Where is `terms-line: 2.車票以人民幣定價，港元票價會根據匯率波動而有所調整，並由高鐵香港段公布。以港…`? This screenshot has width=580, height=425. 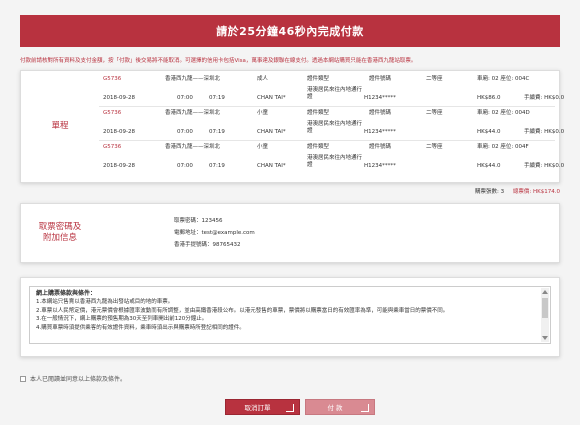
terms-line: 2.車票以人民幣定價，港元票價會根據匯率波動而有所調整，並由高鐵香港段公布。以港… is located at coordinates (242, 310).